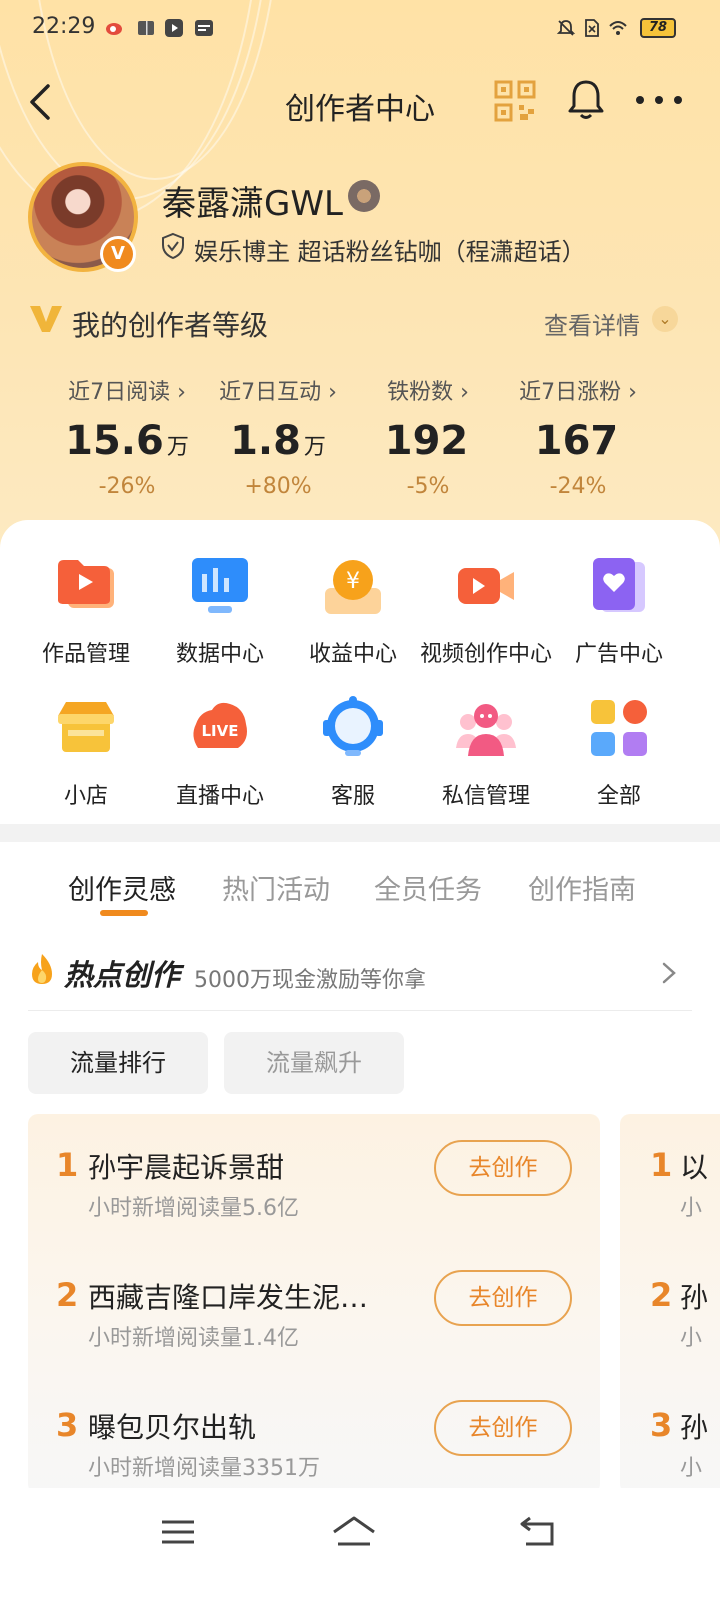  What do you see at coordinates (186, 1166) in the screenshot?
I see `topic-title: 孙宇晨起诉景甜` at bounding box center [186, 1166].